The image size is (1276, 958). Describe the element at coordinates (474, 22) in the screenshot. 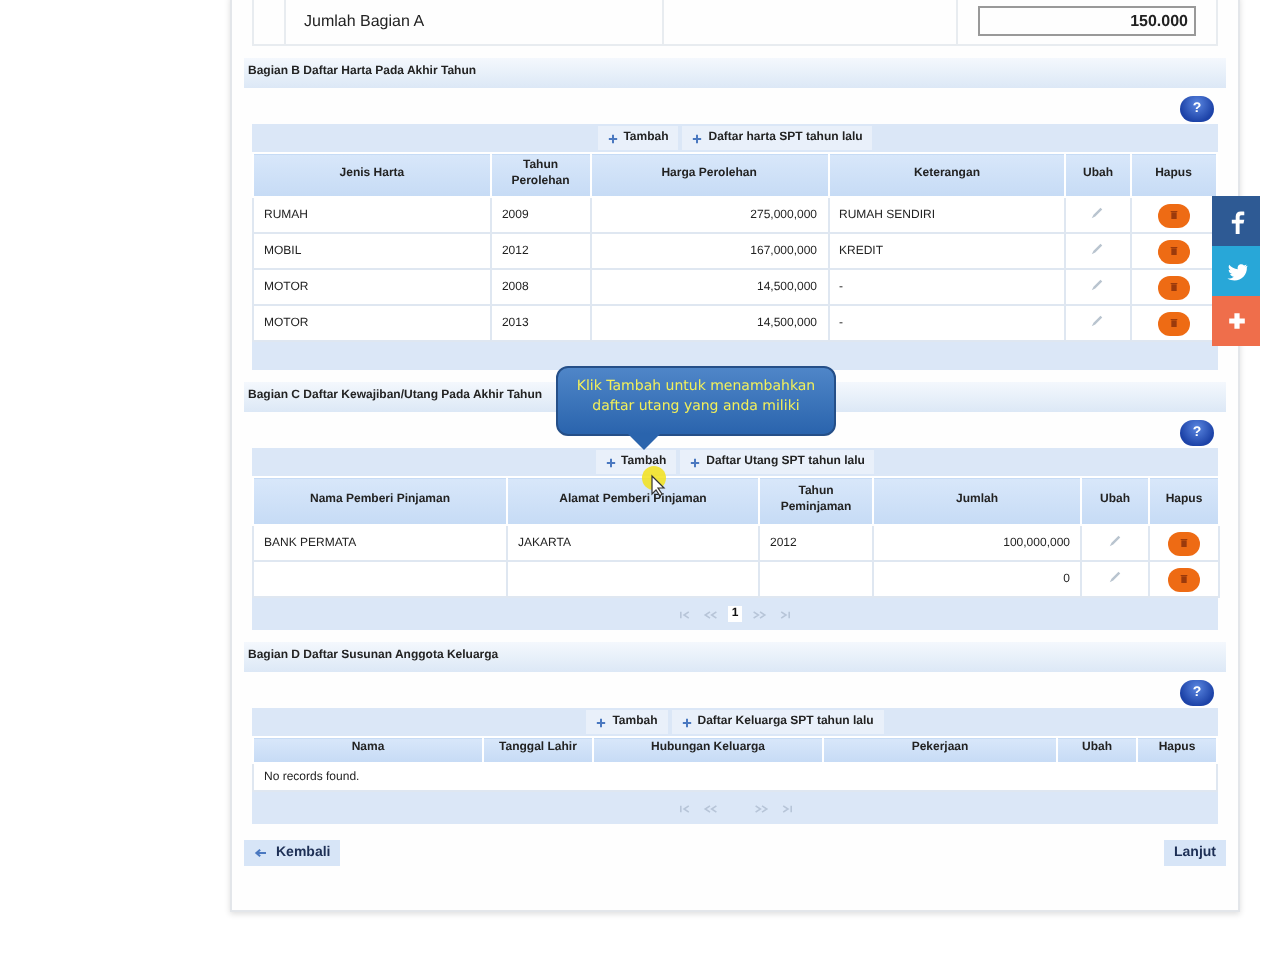

I see `summary-label: Jumlah Bagian A` at that location.